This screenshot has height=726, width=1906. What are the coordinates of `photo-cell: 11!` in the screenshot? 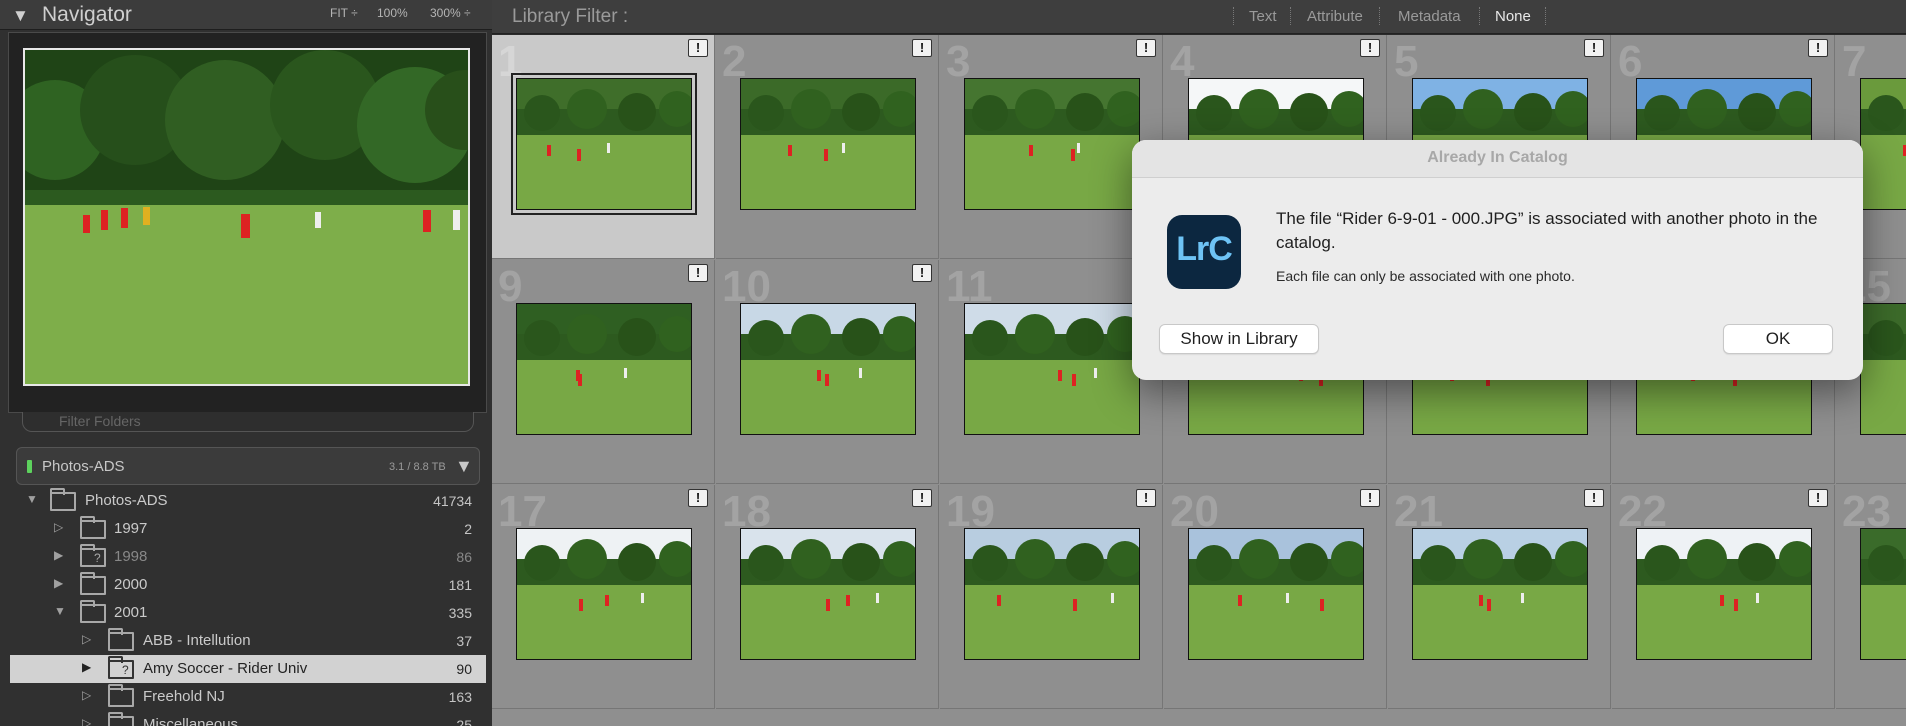 It's located at (1051, 372).